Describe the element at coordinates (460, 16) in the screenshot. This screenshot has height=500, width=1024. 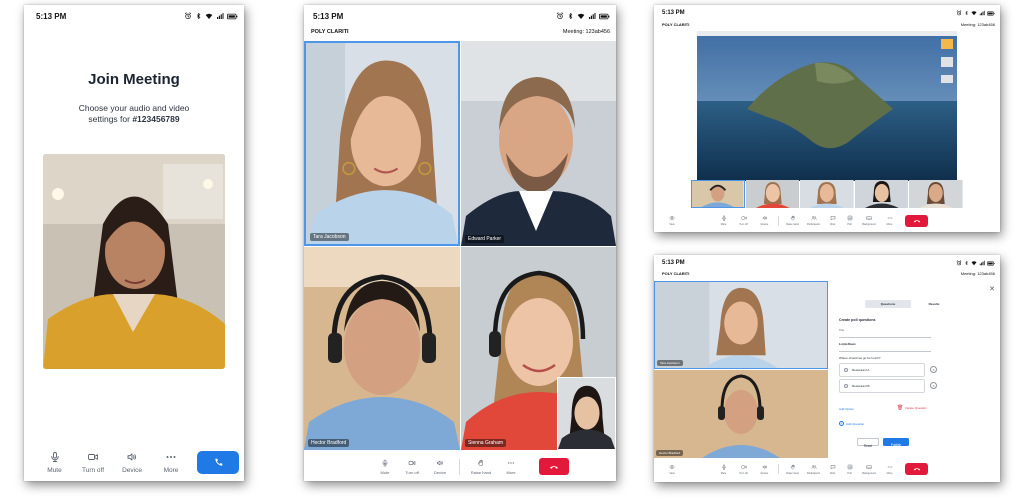
I see `status-bar: 5:13 PM` at that location.